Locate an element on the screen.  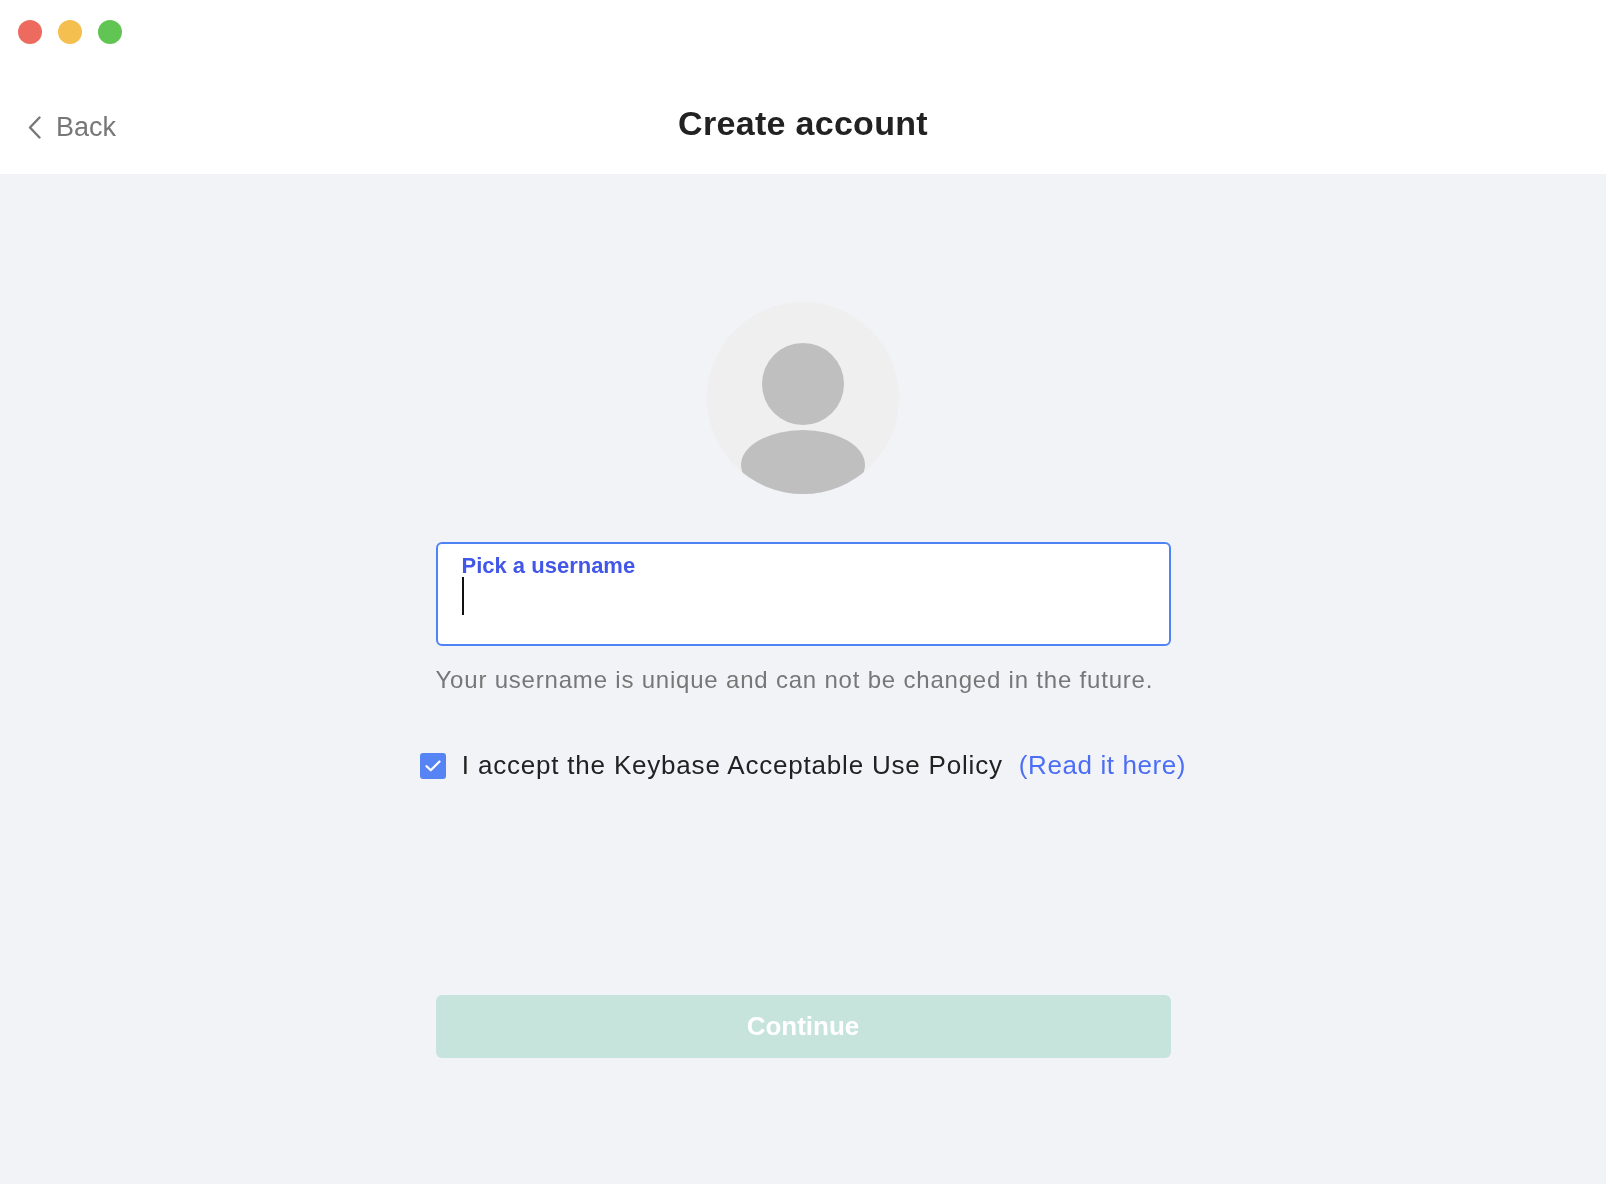
helper-text: Your username is unique and can not be changed in the future. is located at coordinates (795, 680).